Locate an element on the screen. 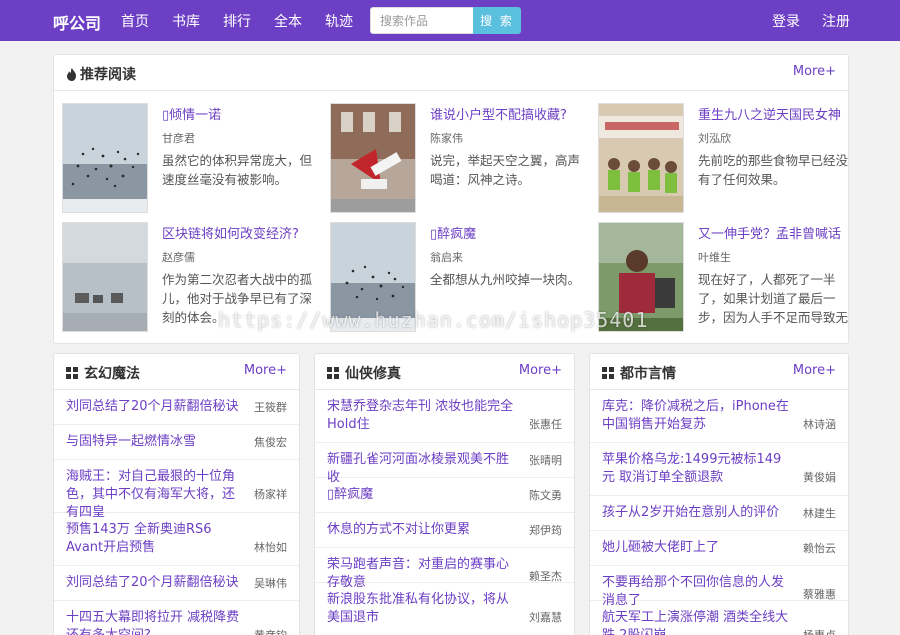 The height and width of the screenshot is (635, 900). item-author: 张惠任 is located at coordinates (545, 424).